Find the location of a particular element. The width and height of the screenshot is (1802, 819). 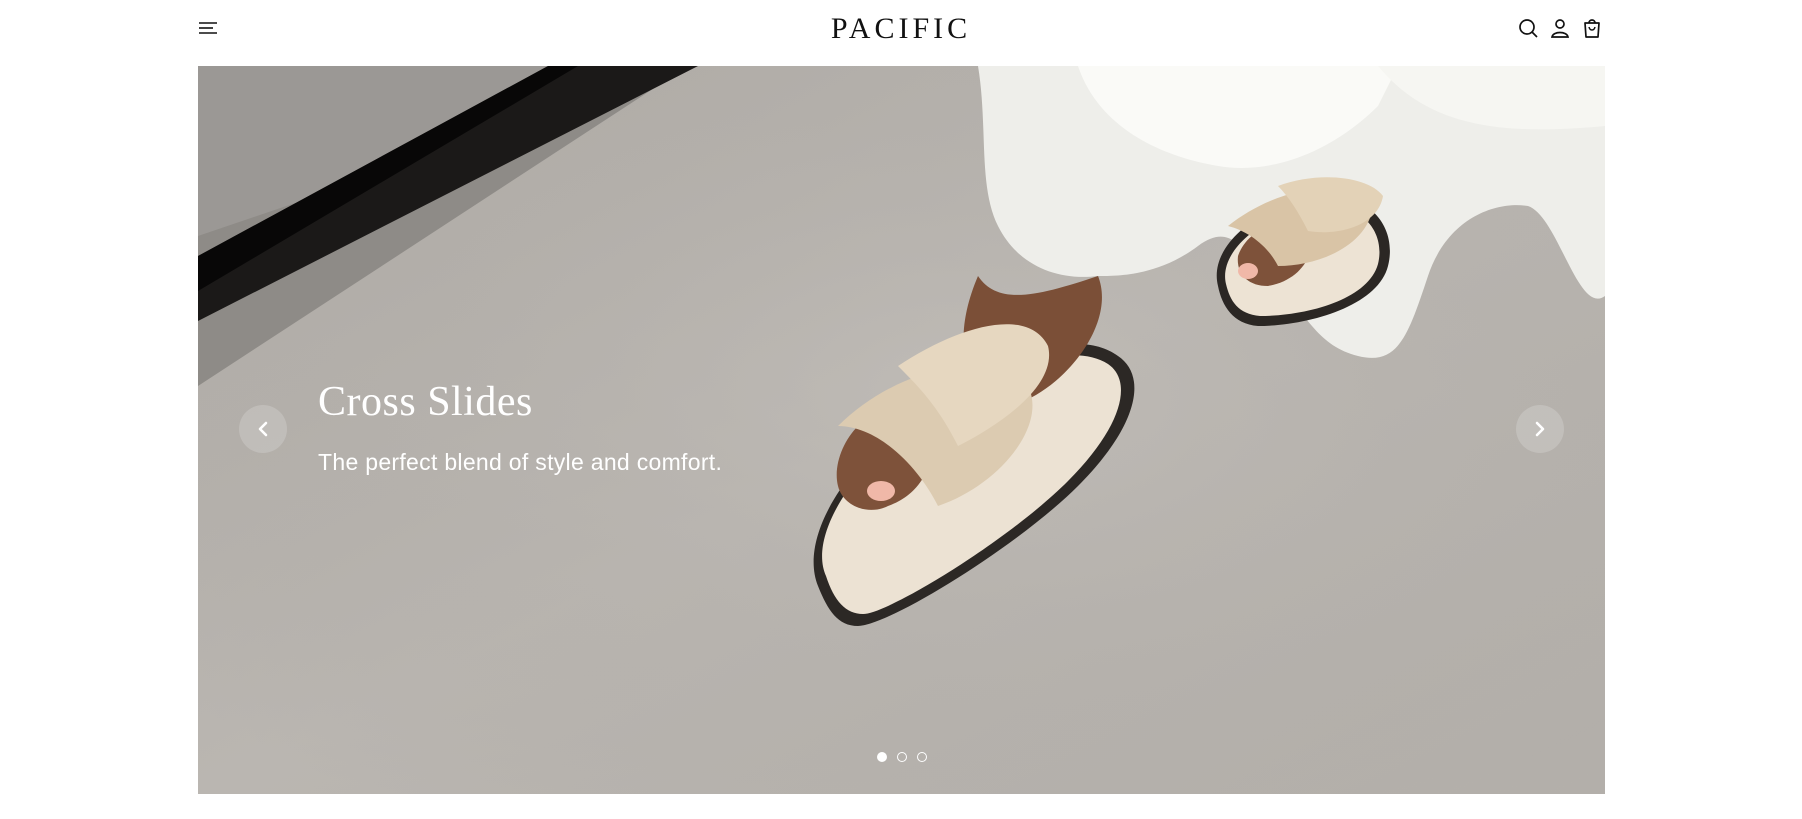

chevron-left-icon is located at coordinates (263, 429).